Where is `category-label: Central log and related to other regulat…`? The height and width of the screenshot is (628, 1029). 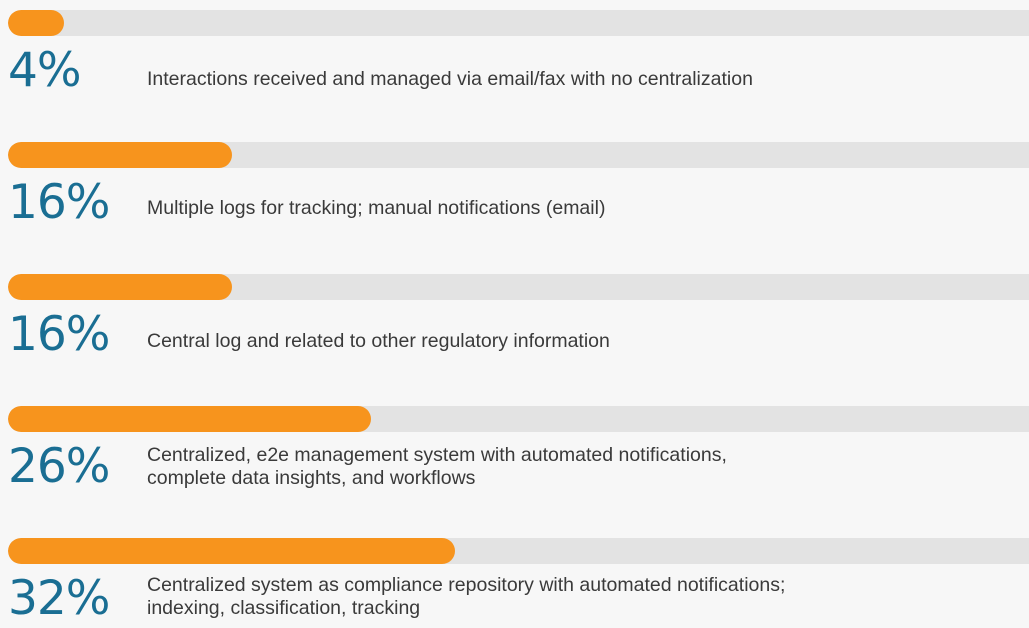
category-label: Central log and related to other regulat… is located at coordinates (378, 341).